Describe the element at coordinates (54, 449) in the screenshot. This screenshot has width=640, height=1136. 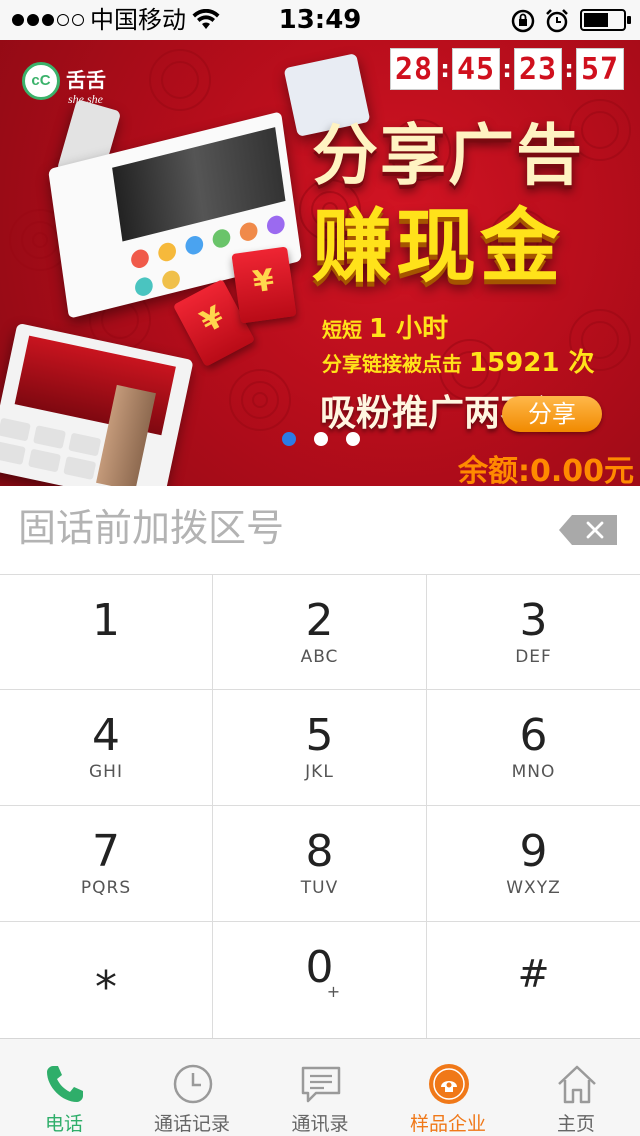
I see `mockup-keys` at that location.